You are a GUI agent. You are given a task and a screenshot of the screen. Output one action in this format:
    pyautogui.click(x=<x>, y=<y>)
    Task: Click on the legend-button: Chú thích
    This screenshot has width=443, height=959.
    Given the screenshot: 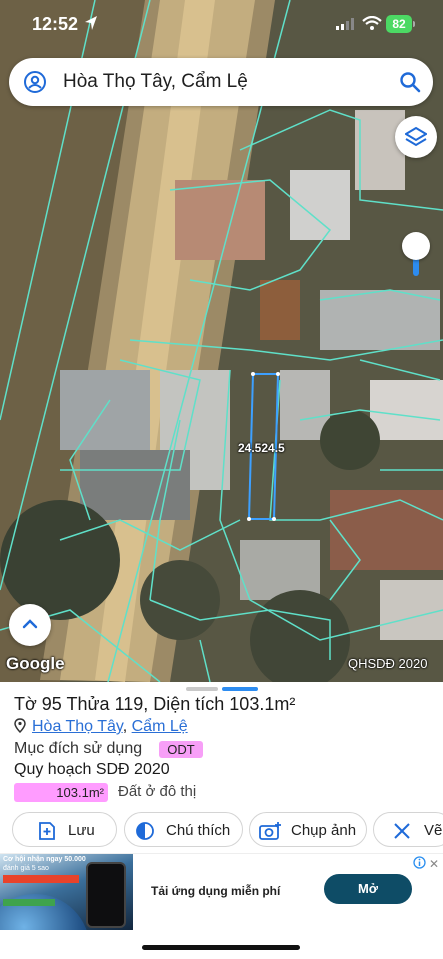 What is the action you would take?
    pyautogui.click(x=183, y=829)
    